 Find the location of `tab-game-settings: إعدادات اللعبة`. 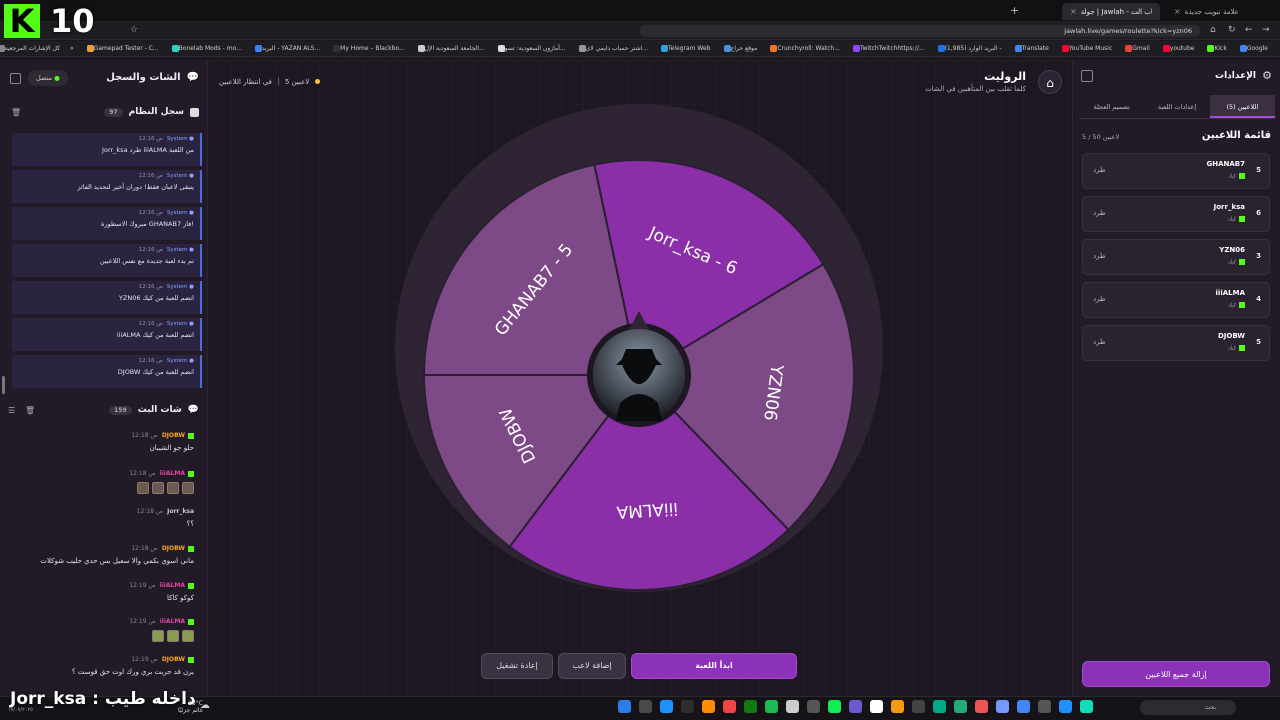

tab-game-settings: إعدادات اللعبة is located at coordinates (1176, 106).